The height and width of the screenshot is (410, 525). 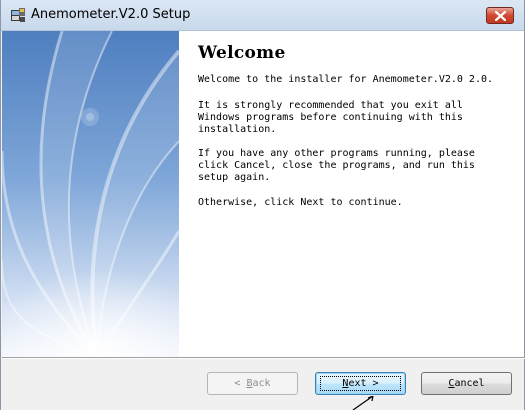 I want to click on next-button: Next >, so click(x=360, y=383).